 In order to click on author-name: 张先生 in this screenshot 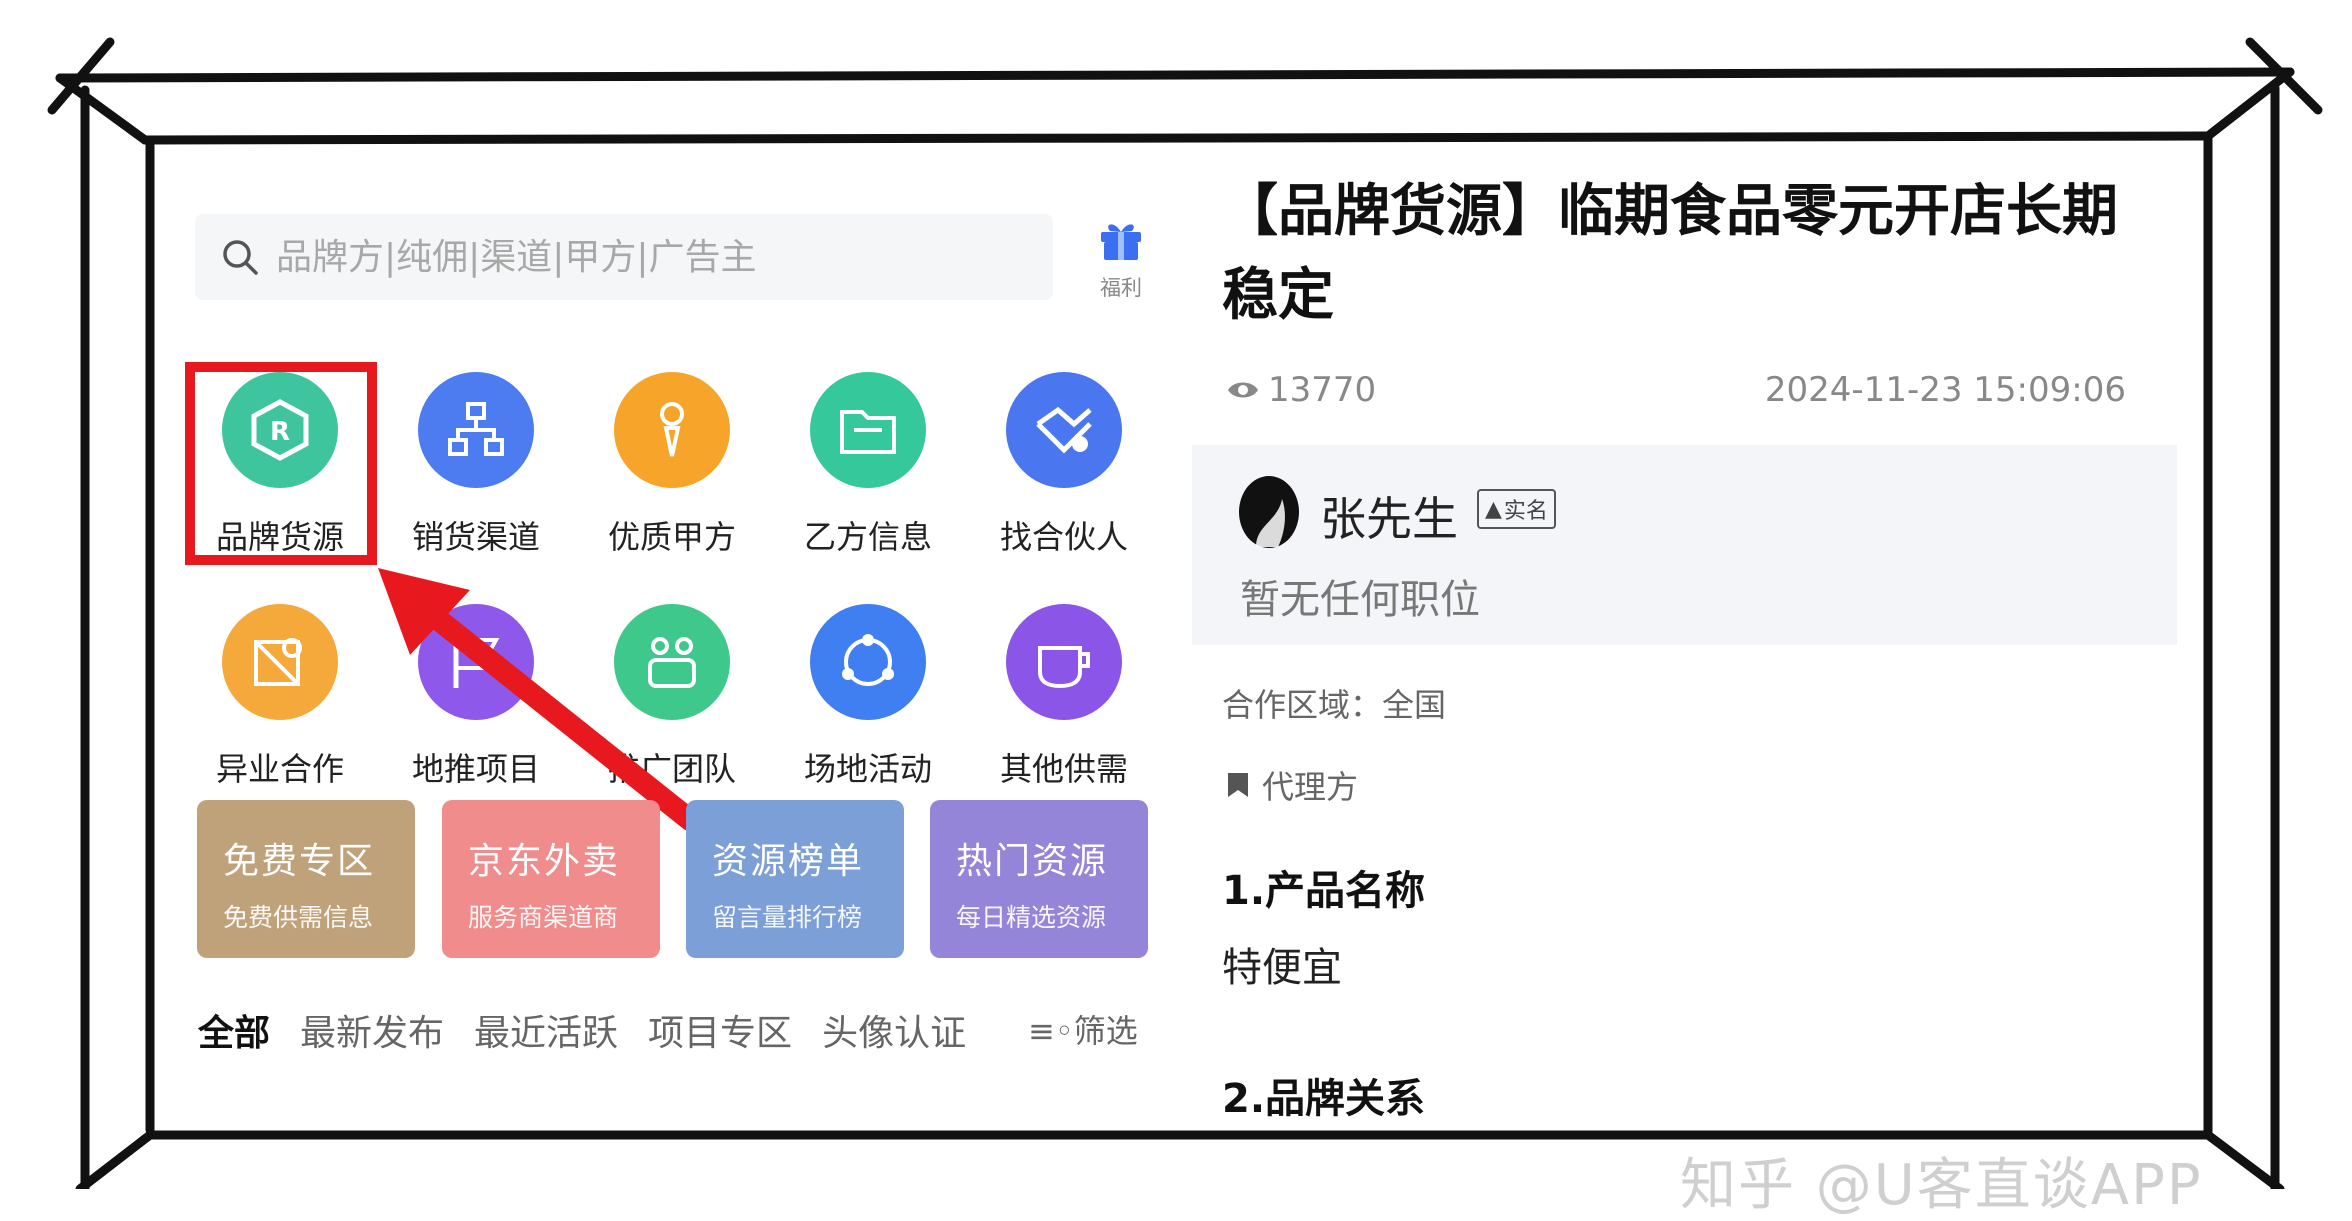, I will do `click(1389, 519)`.